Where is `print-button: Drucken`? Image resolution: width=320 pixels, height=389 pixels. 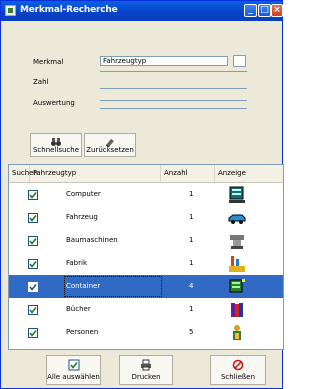 print-button: Drucken is located at coordinates (146, 370).